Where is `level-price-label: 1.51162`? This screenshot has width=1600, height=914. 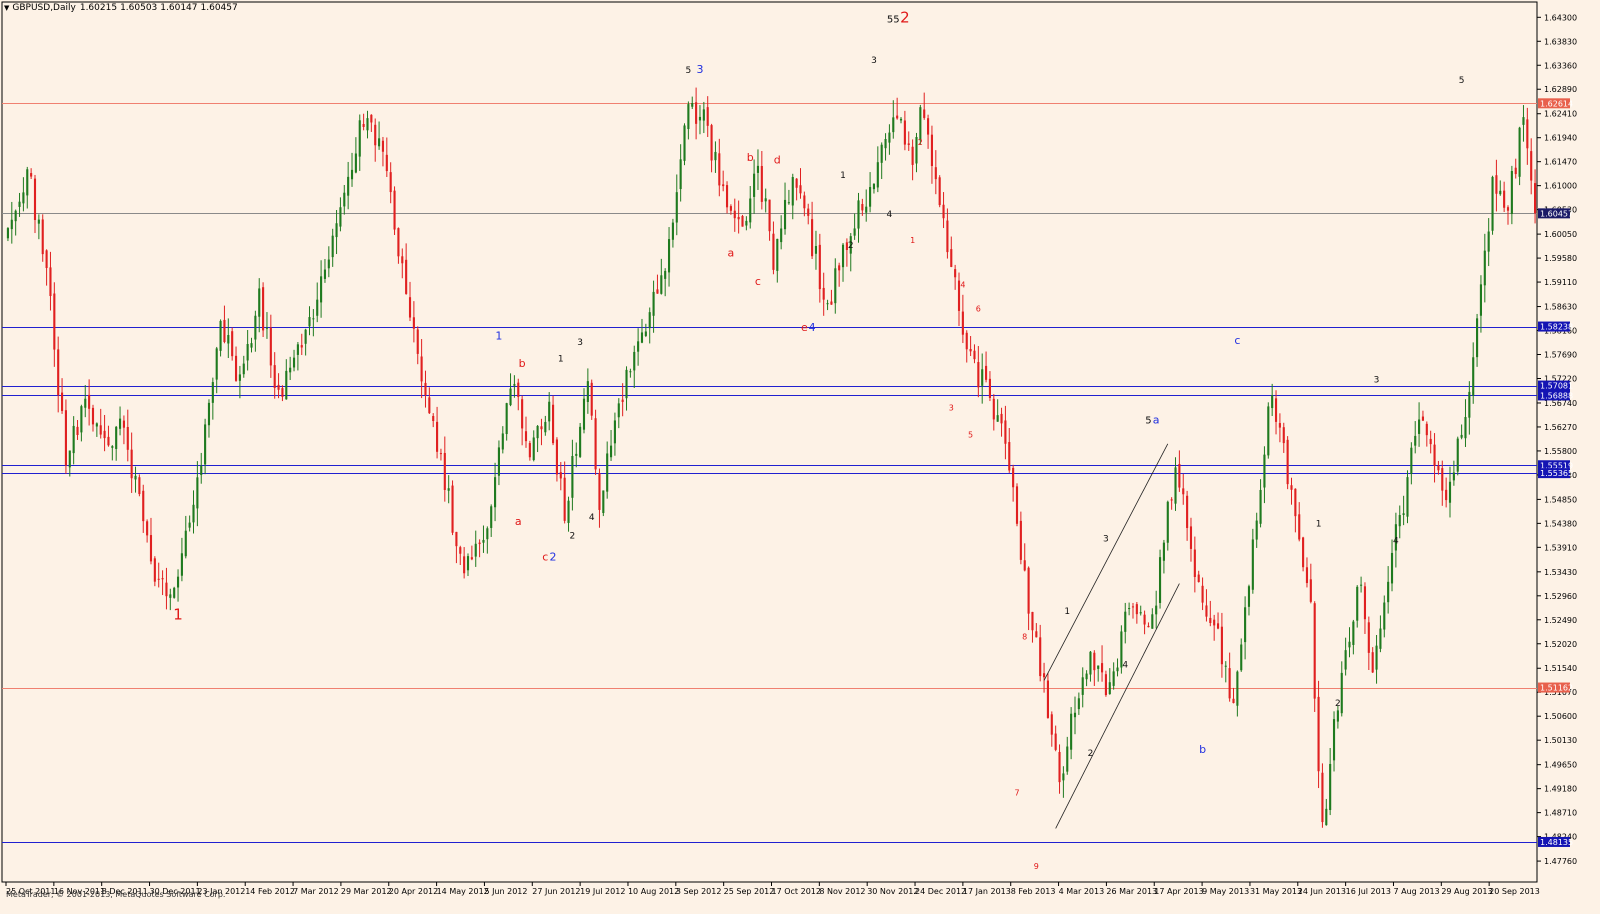 level-price-label: 1.51162 is located at coordinates (1556, 688).